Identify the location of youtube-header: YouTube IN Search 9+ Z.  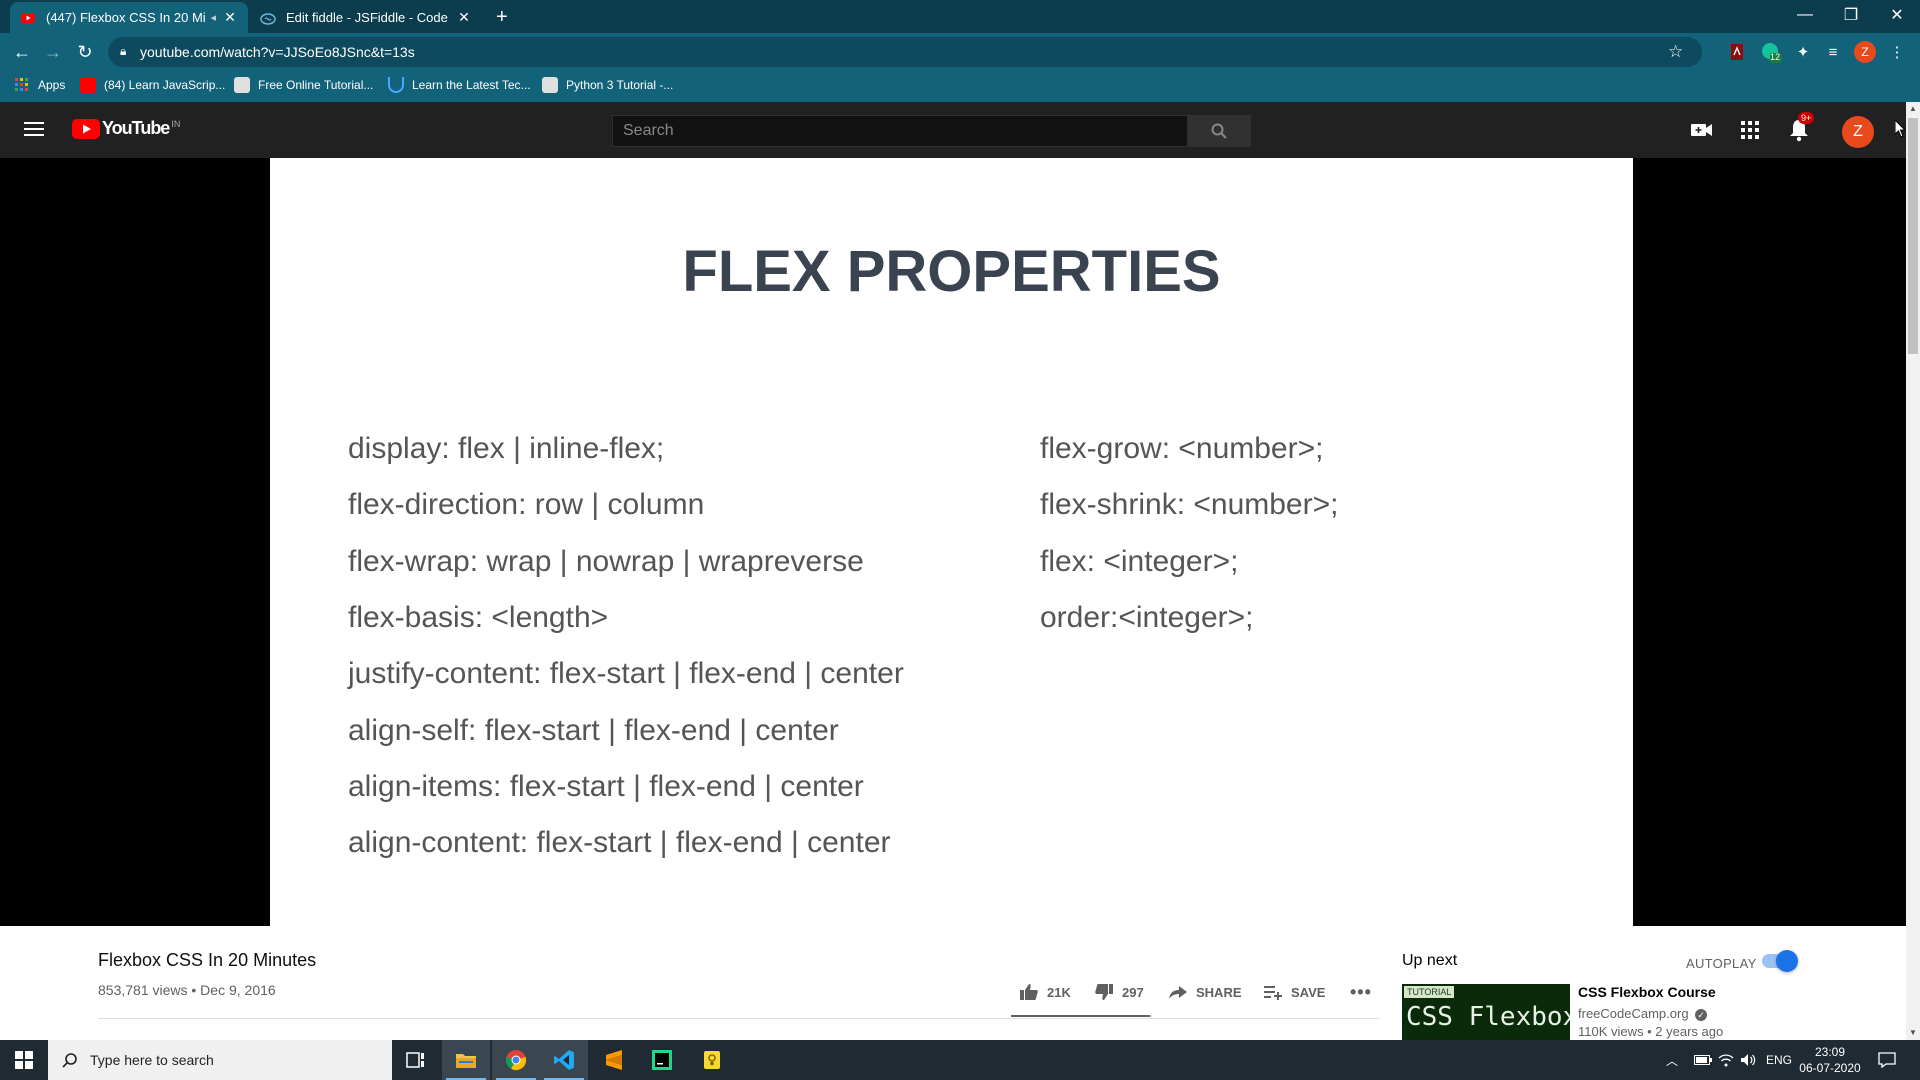
(953, 130).